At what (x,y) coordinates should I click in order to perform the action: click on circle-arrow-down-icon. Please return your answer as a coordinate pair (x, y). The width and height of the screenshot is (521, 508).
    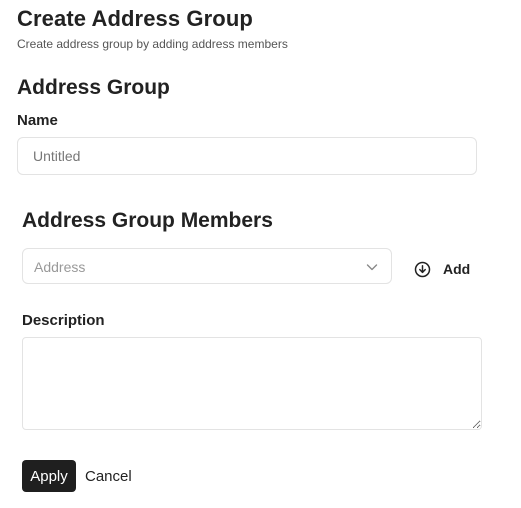
    Looking at the image, I should click on (422, 269).